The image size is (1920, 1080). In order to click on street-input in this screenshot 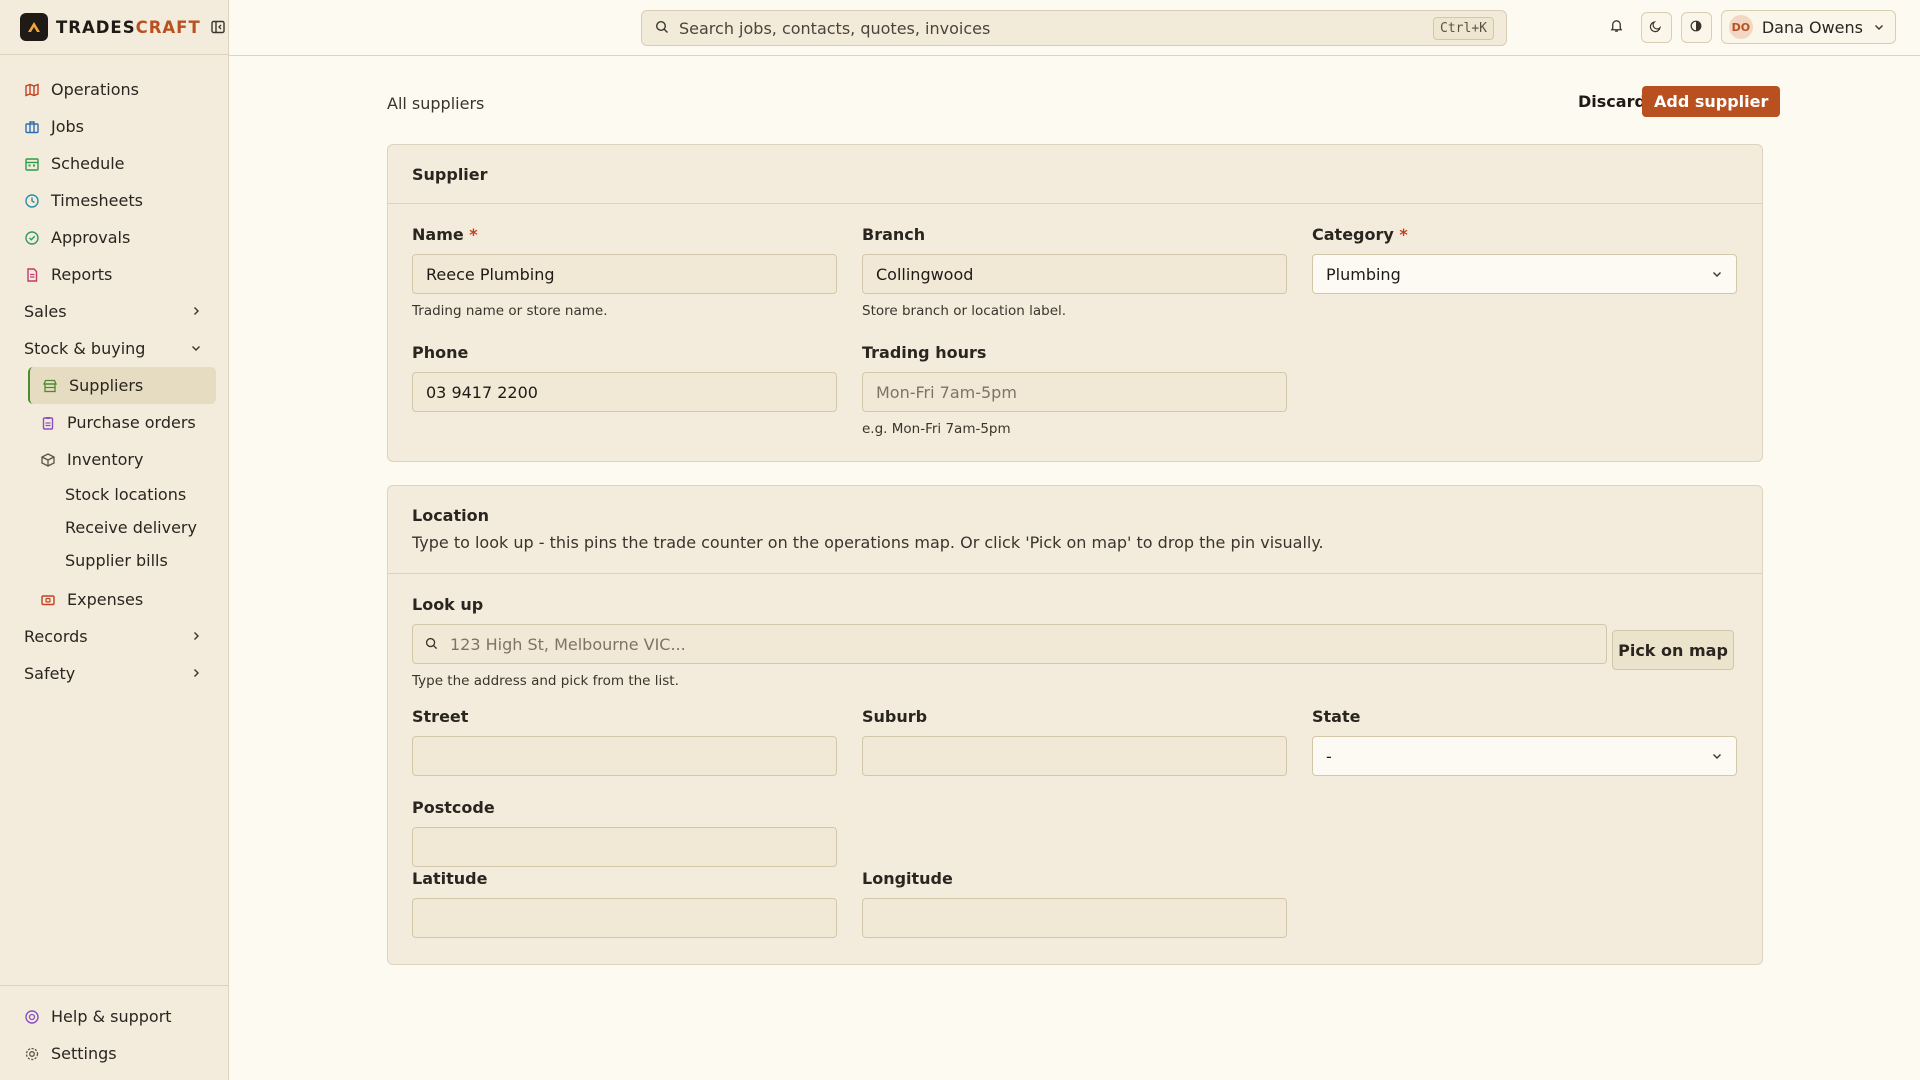, I will do `click(624, 756)`.